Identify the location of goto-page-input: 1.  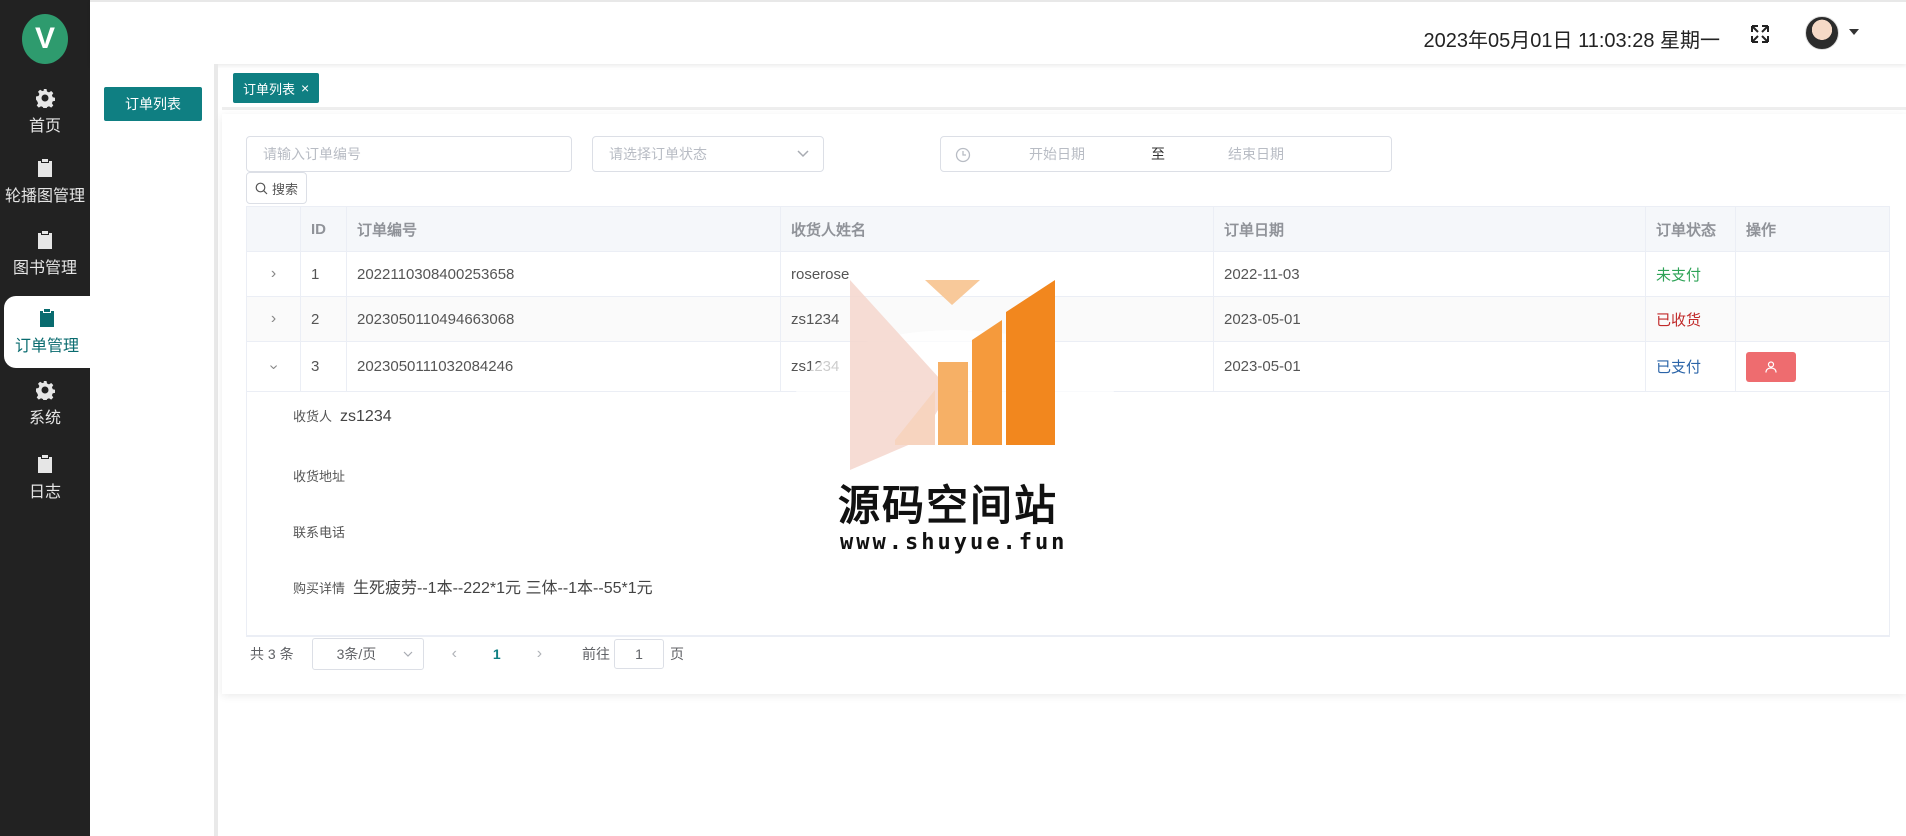
(639, 654).